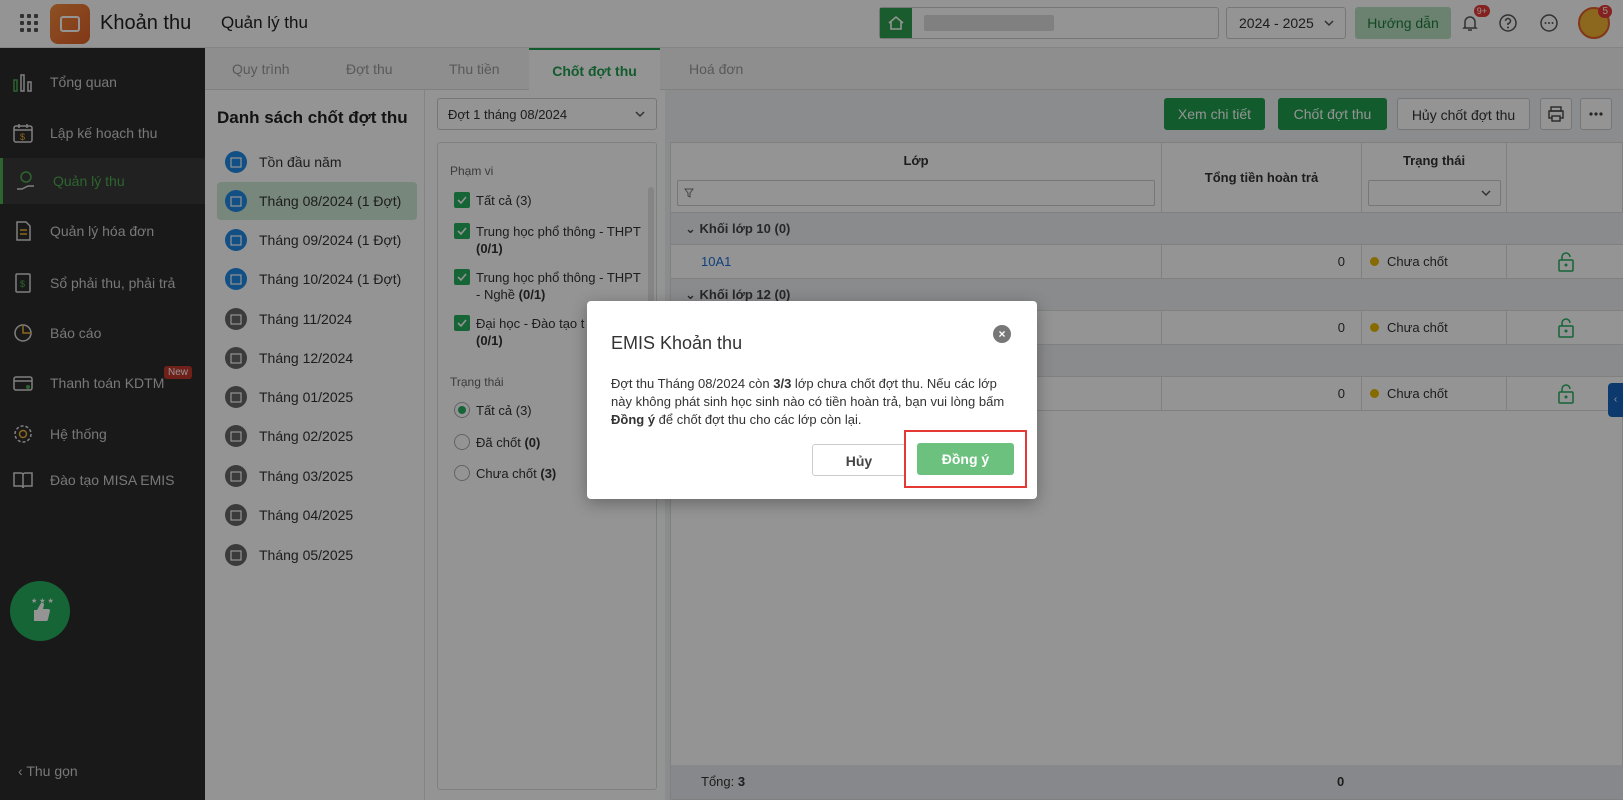 Image resolution: width=1623 pixels, height=800 pixels. What do you see at coordinates (633, 419) in the screenshot?
I see `dialog-text-bold: Đồng ý` at bounding box center [633, 419].